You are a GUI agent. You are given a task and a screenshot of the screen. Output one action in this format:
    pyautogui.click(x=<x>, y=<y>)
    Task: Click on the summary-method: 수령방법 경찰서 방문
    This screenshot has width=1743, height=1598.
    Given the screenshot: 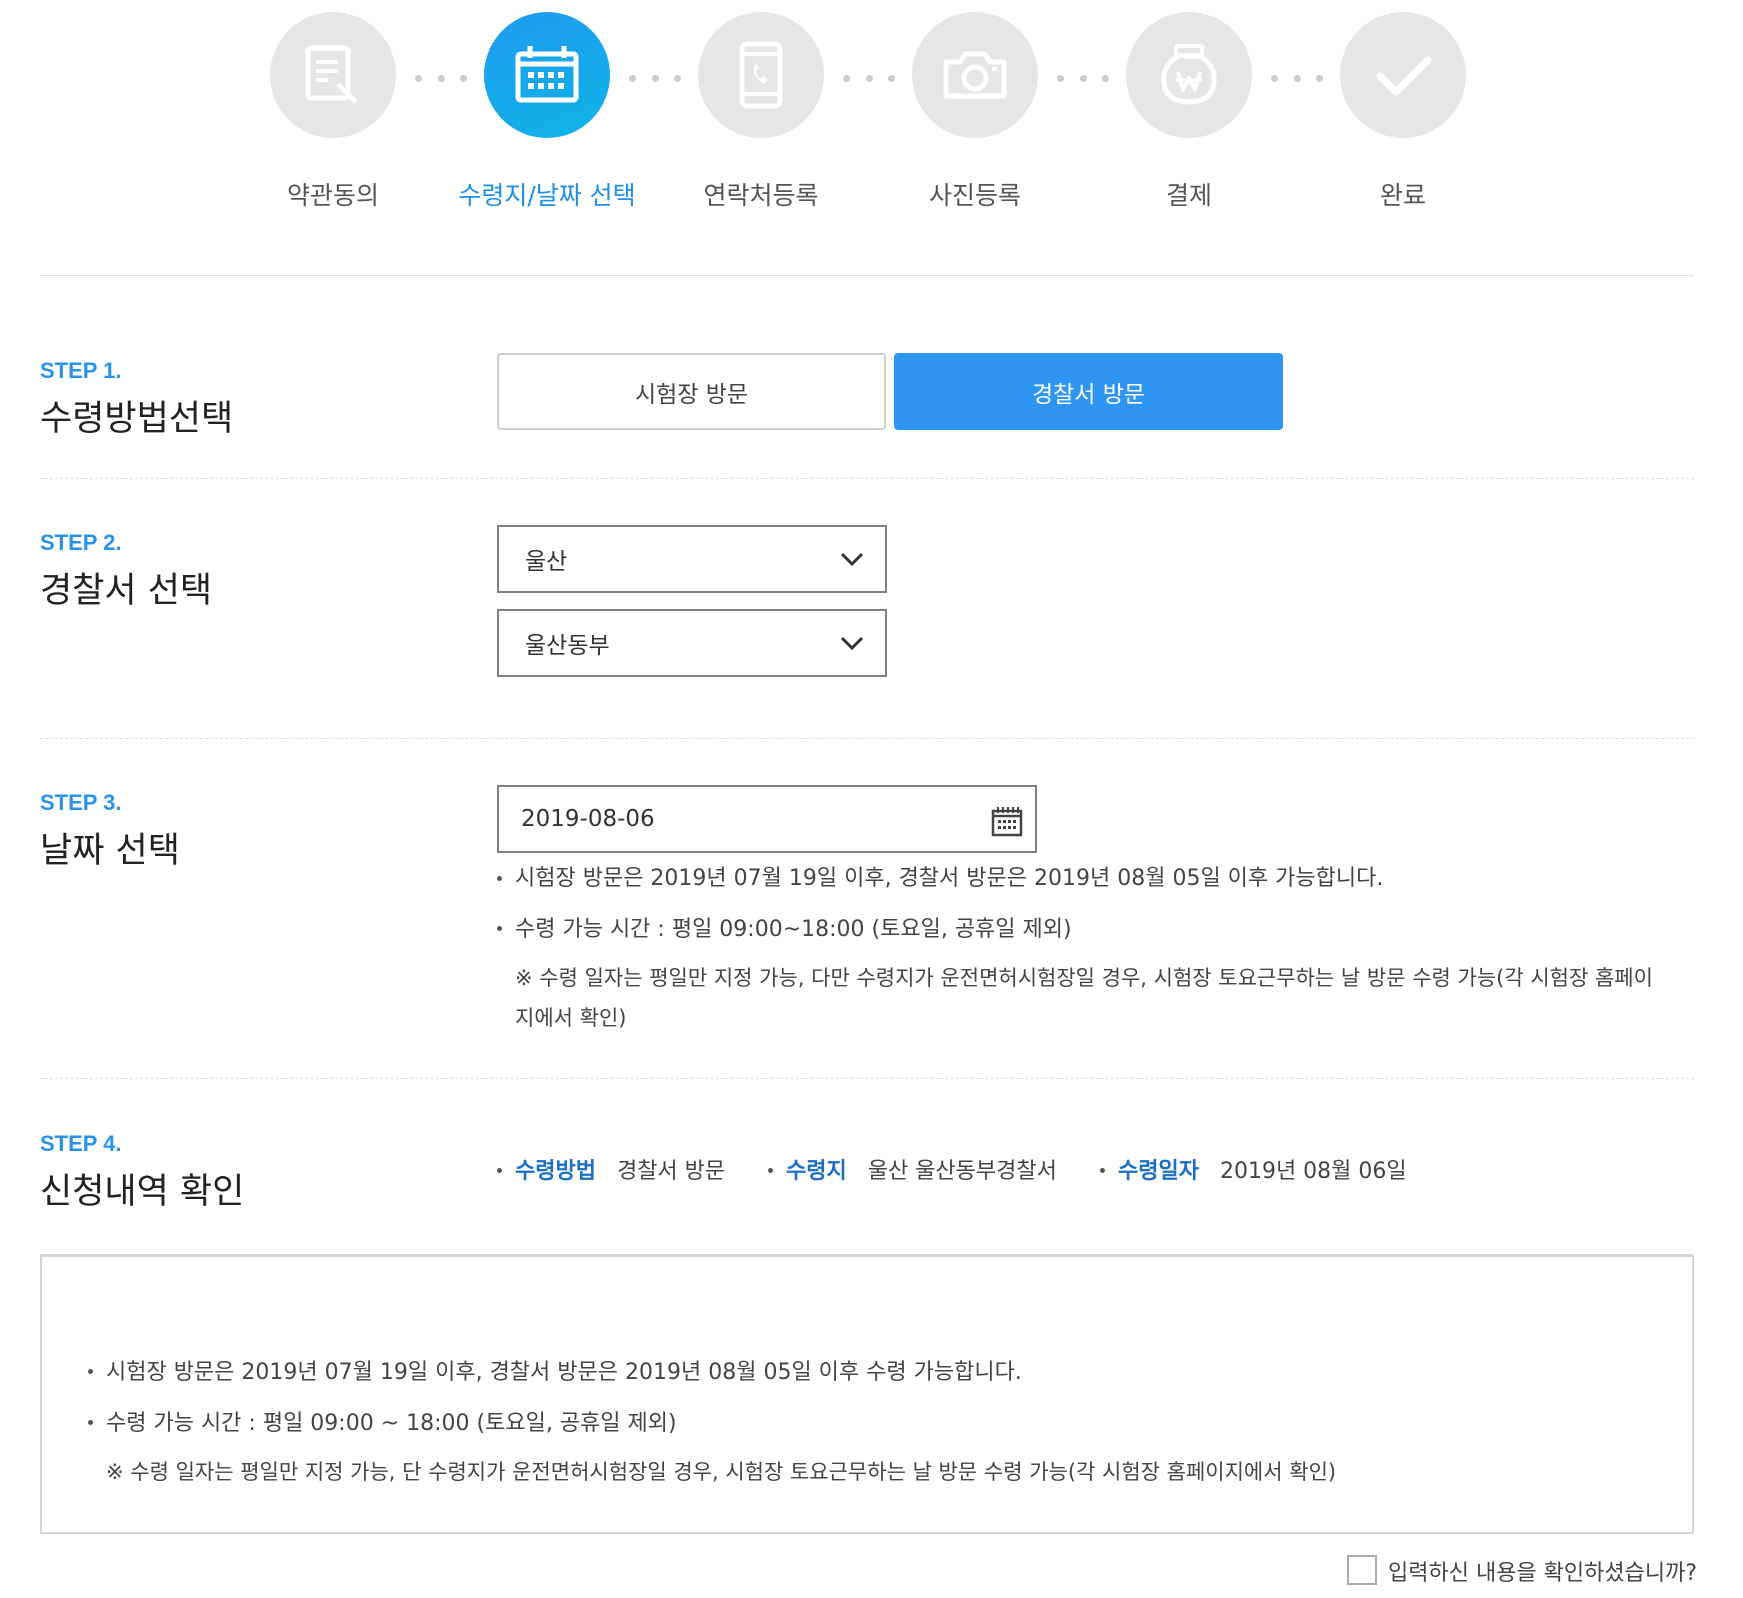 What is the action you would take?
    pyautogui.click(x=620, y=1169)
    